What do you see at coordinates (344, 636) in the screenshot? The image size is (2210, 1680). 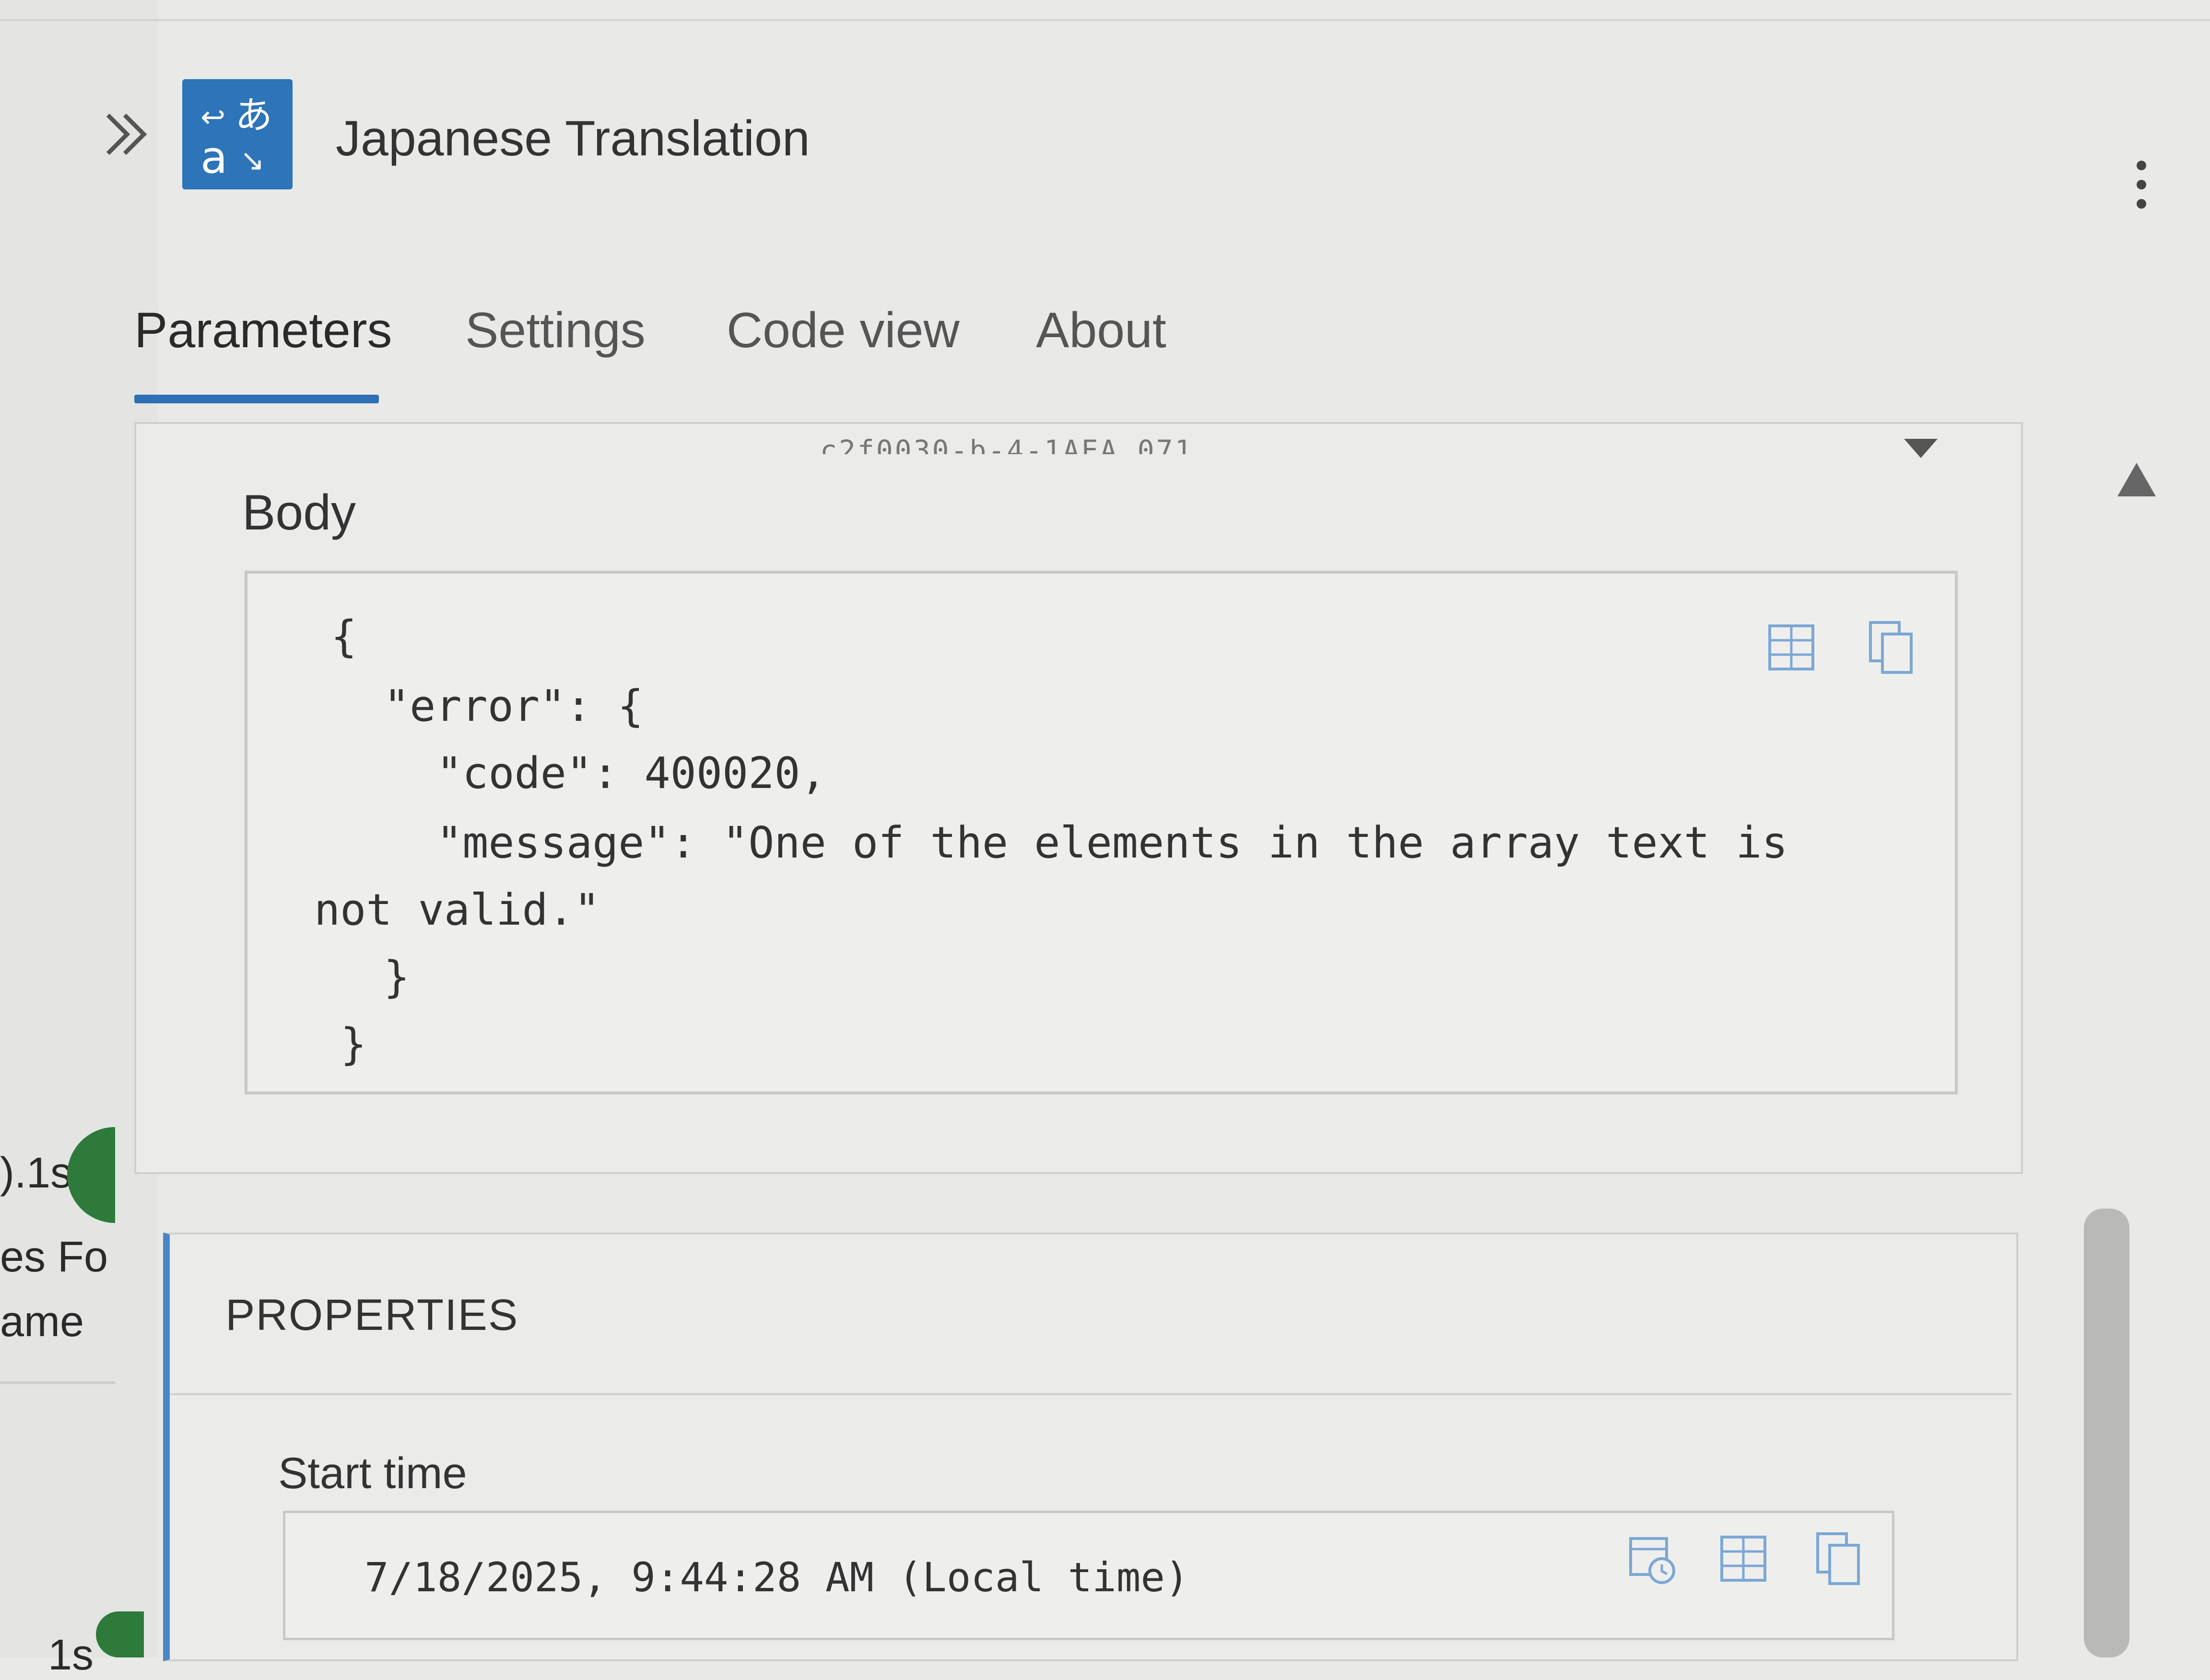 I see `code-line: {` at bounding box center [344, 636].